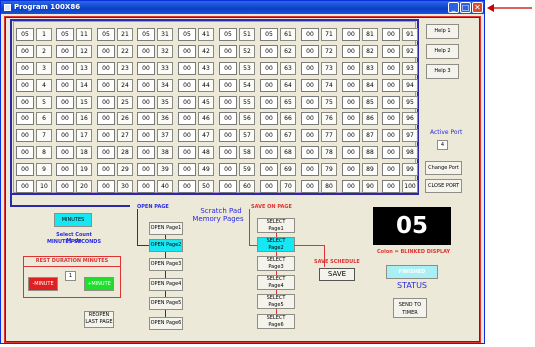 The width and height of the screenshot is (535, 347). Describe the element at coordinates (125, 34) in the screenshot. I see `timer-slot-button: 21` at that location.